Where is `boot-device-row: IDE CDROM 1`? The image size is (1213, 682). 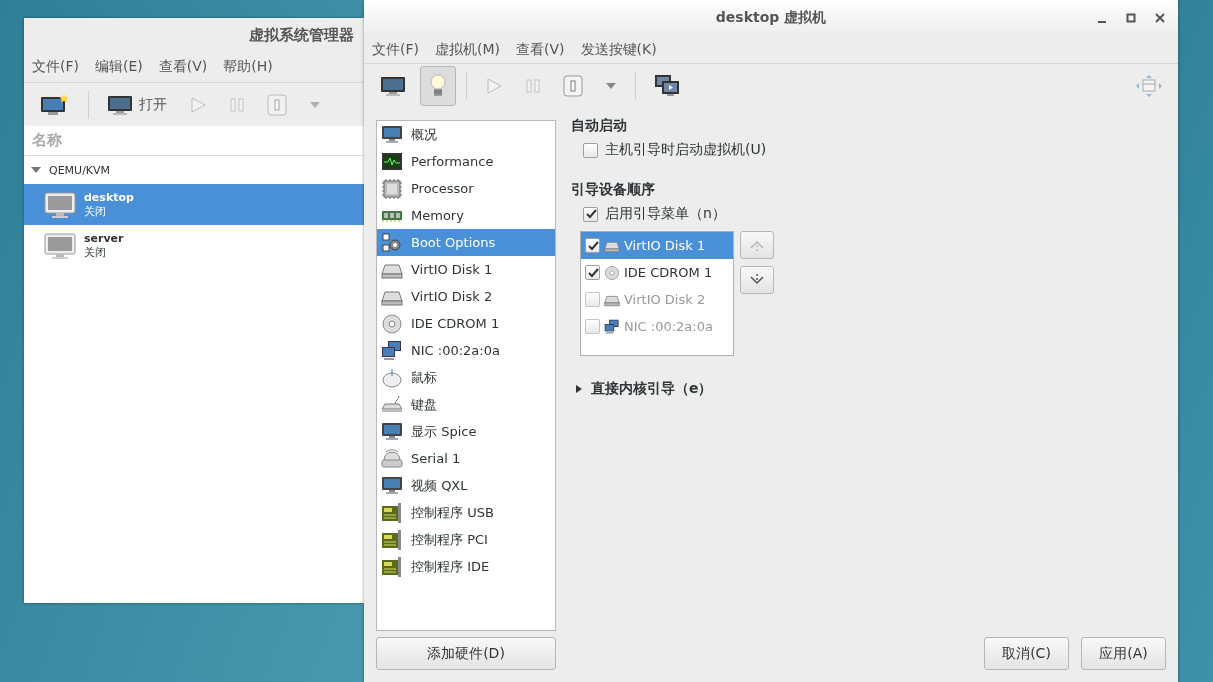 boot-device-row: IDE CDROM 1 is located at coordinates (657, 272).